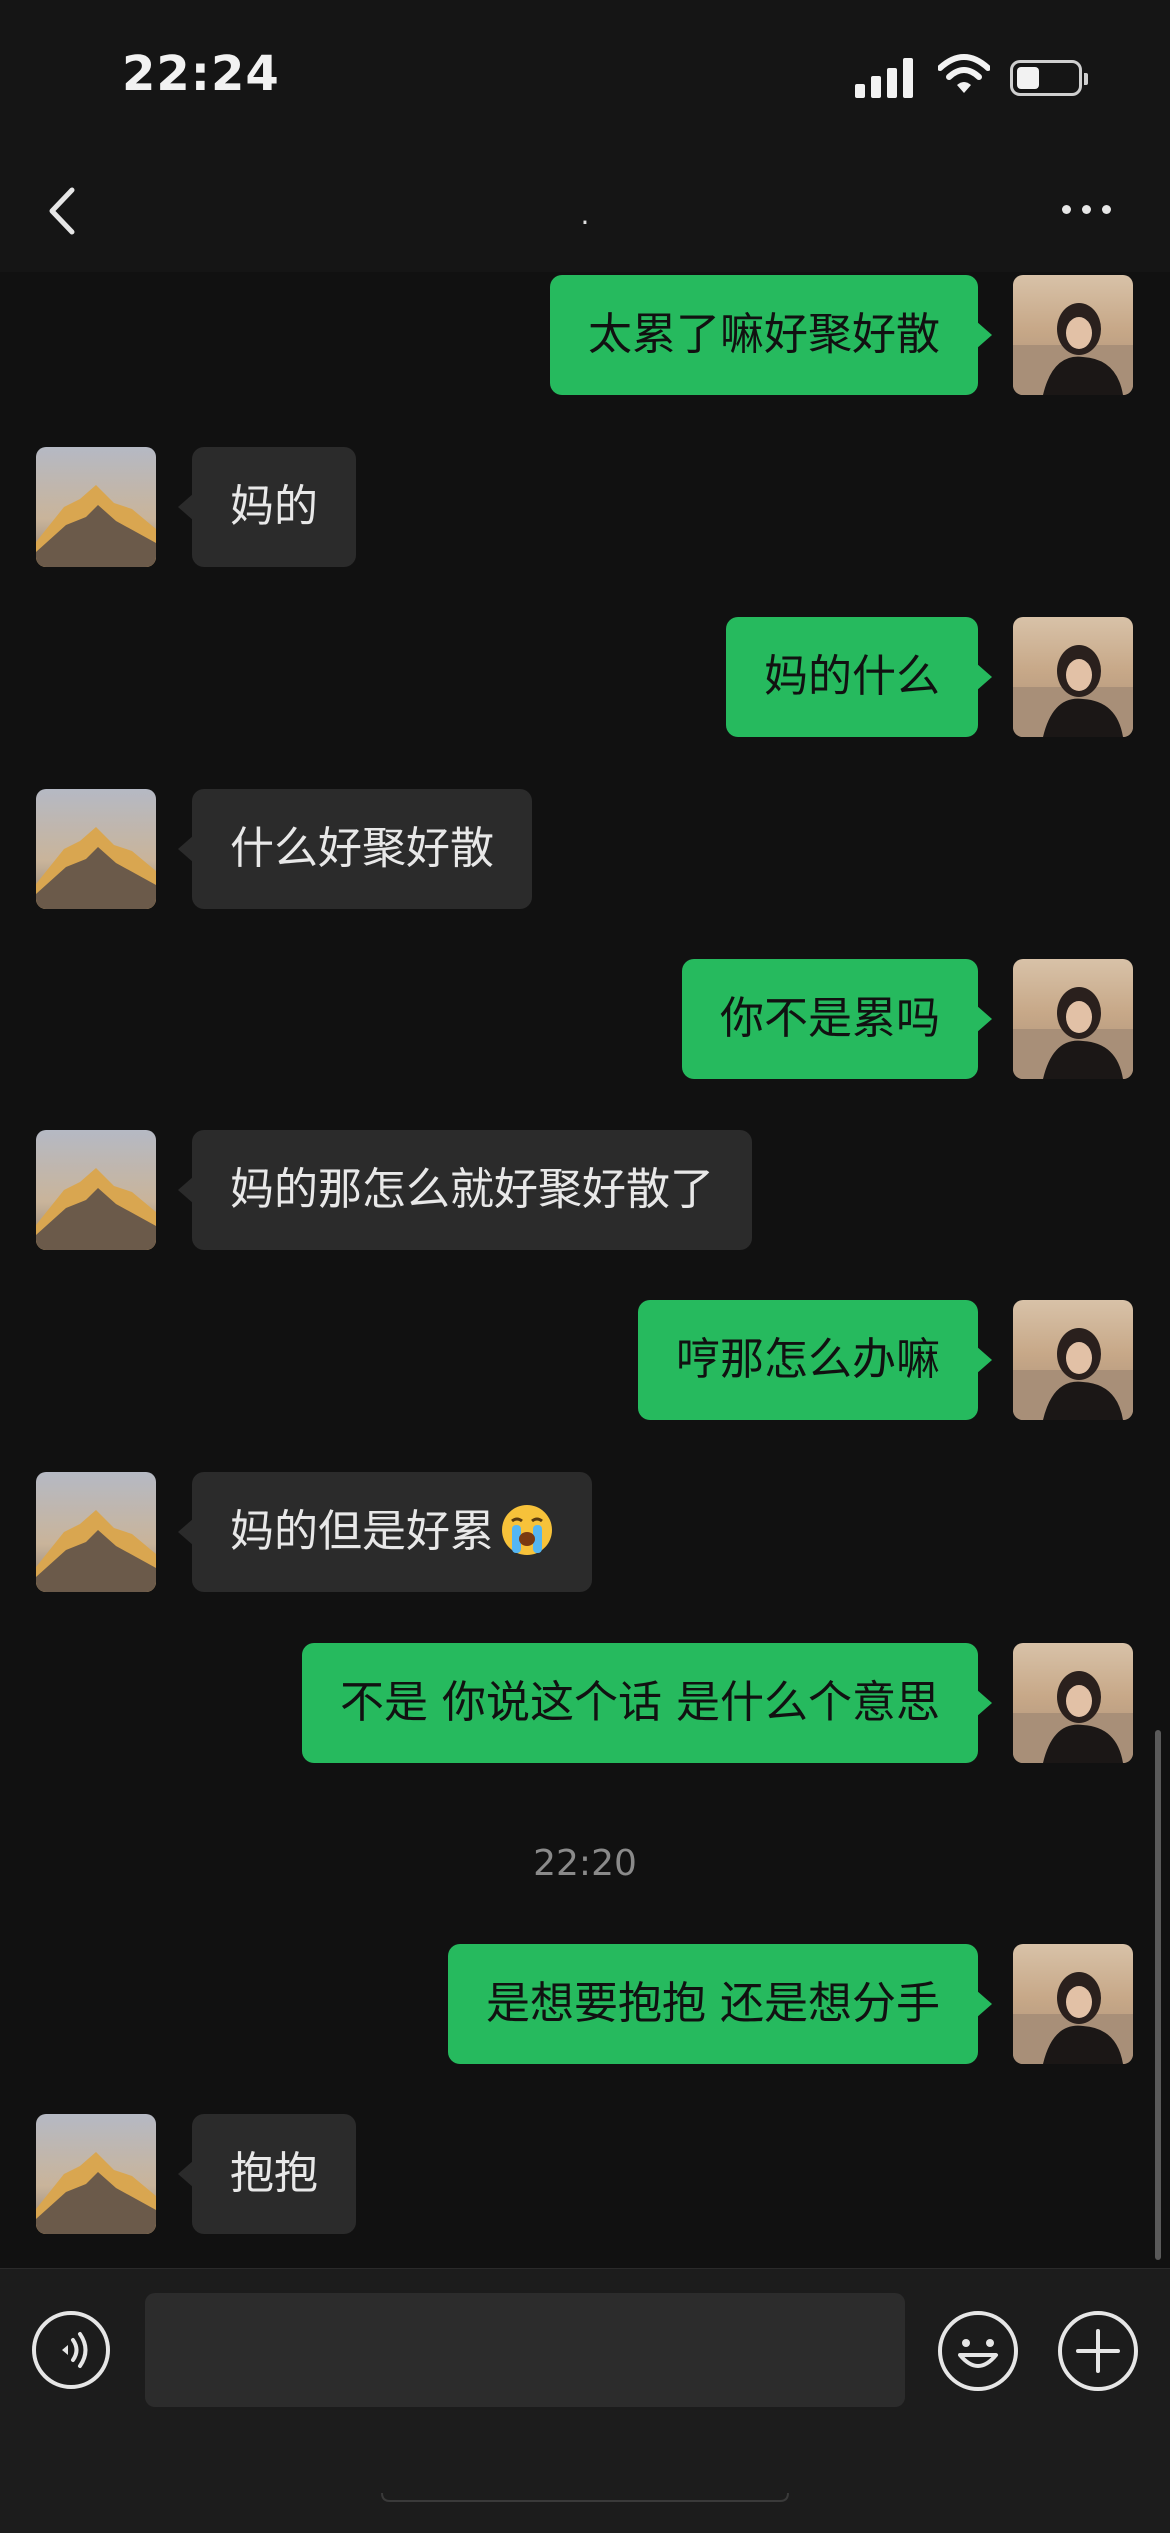 This screenshot has width=1170, height=2533. I want to click on plus-icon, so click(1098, 2351).